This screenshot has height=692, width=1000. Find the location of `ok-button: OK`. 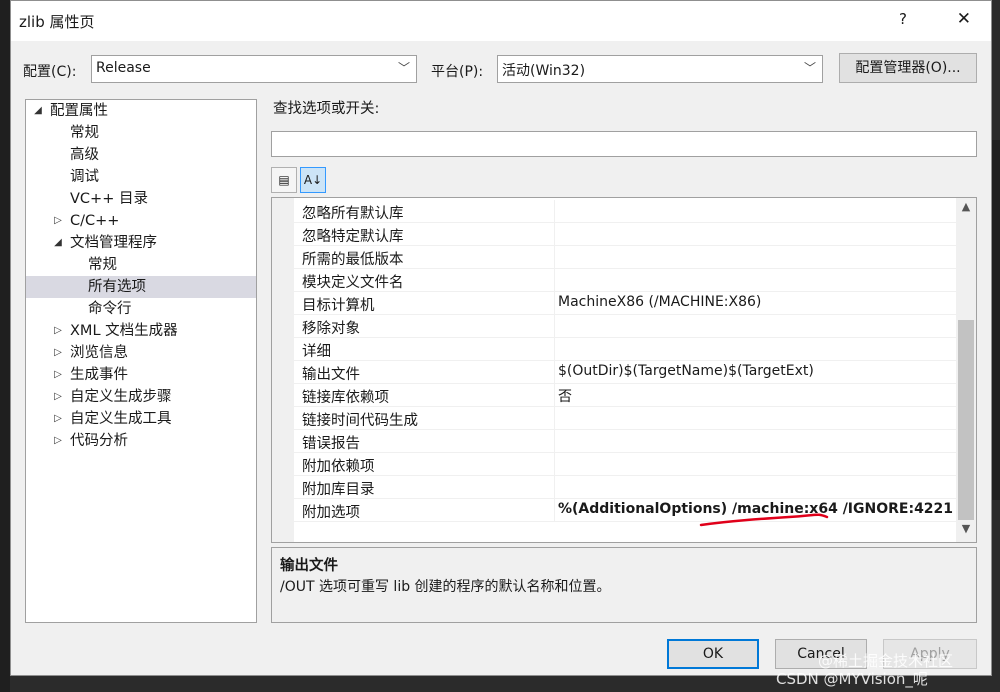

ok-button: OK is located at coordinates (713, 654).